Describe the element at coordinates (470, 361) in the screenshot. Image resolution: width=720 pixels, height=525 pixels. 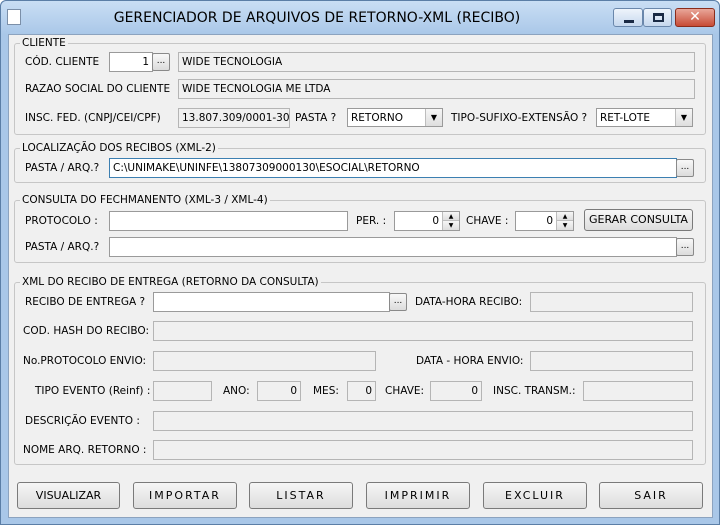
I see `datahora-envio-label: DATA - HORA ENVIO:` at that location.